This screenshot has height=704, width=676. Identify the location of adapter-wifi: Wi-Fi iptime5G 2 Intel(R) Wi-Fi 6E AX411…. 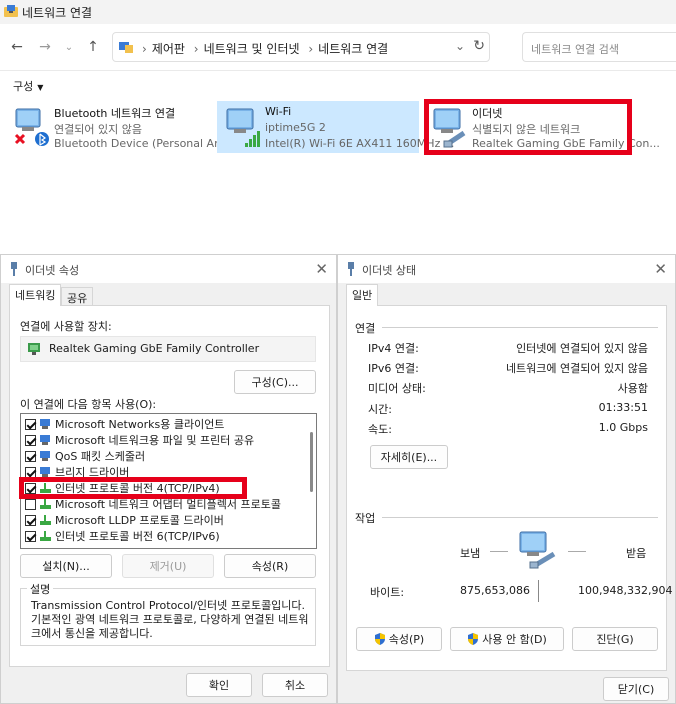
(335, 127).